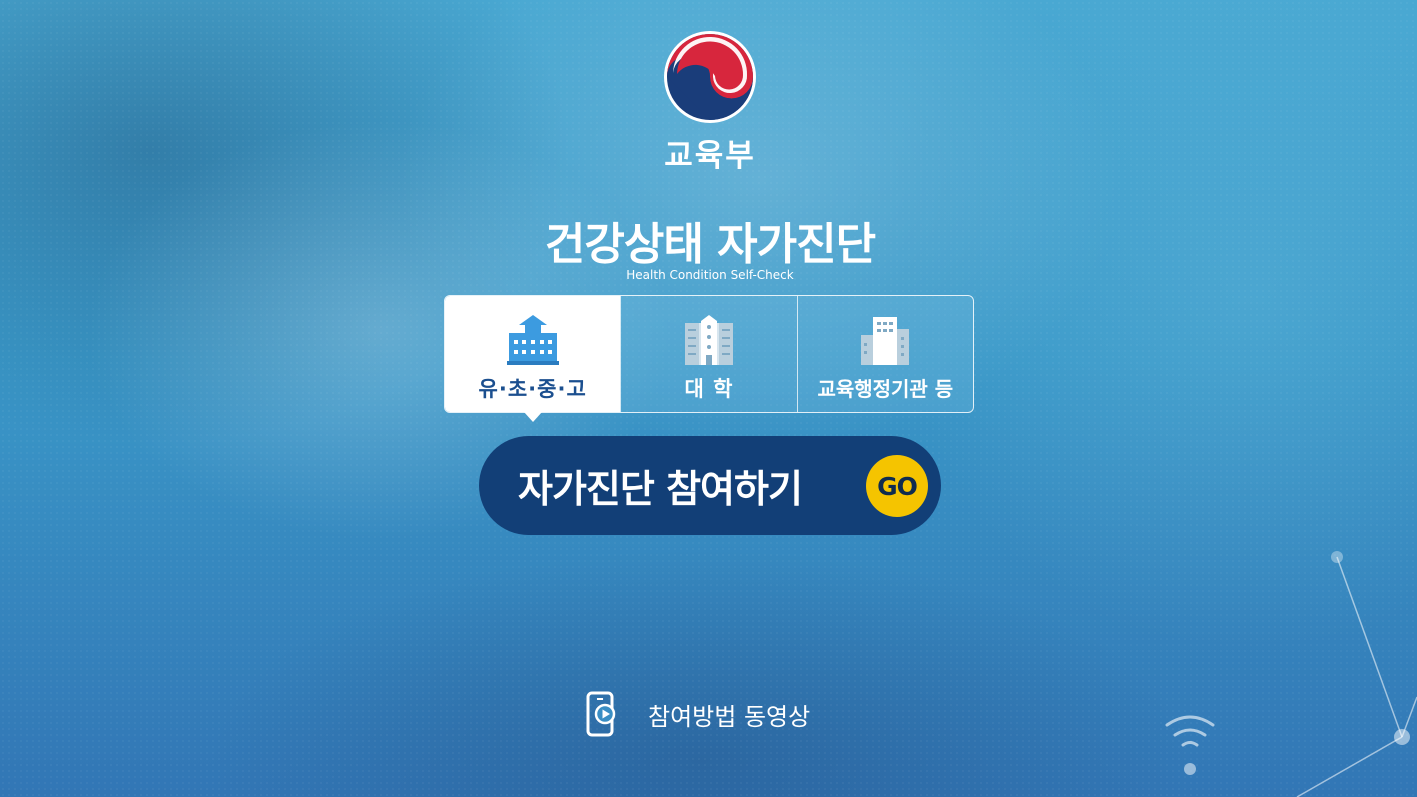  What do you see at coordinates (601, 714) in the screenshot?
I see `phone-play-icon` at bounding box center [601, 714].